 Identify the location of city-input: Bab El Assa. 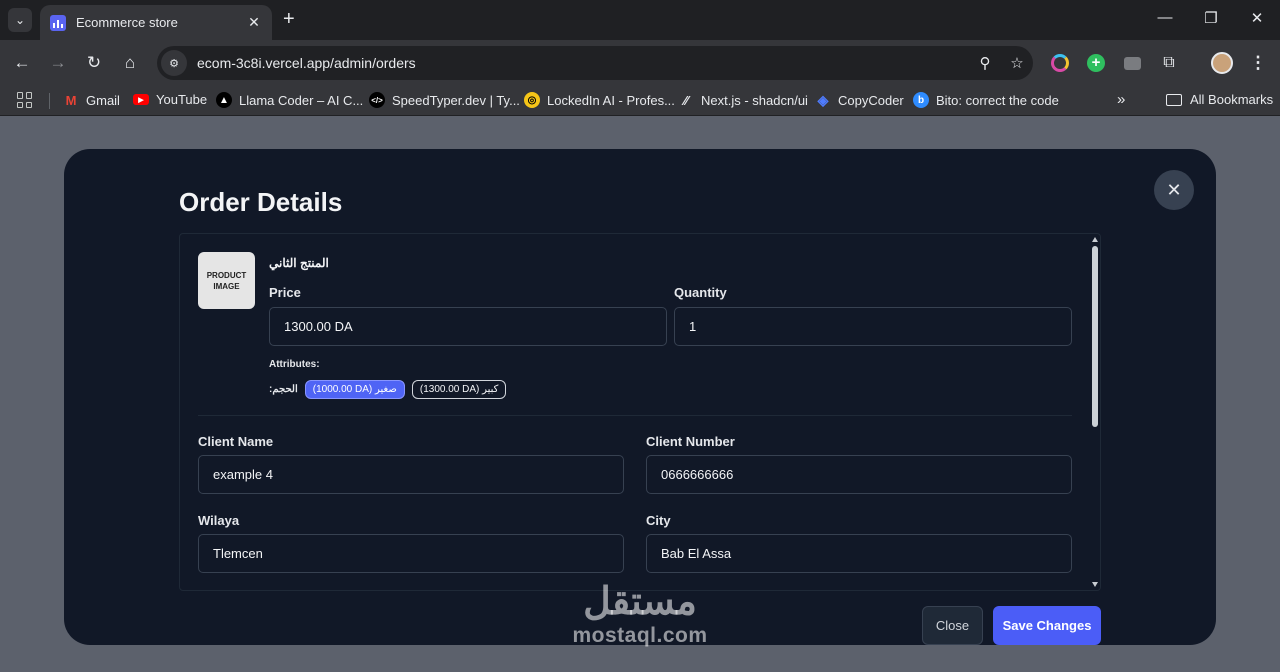
(859, 553).